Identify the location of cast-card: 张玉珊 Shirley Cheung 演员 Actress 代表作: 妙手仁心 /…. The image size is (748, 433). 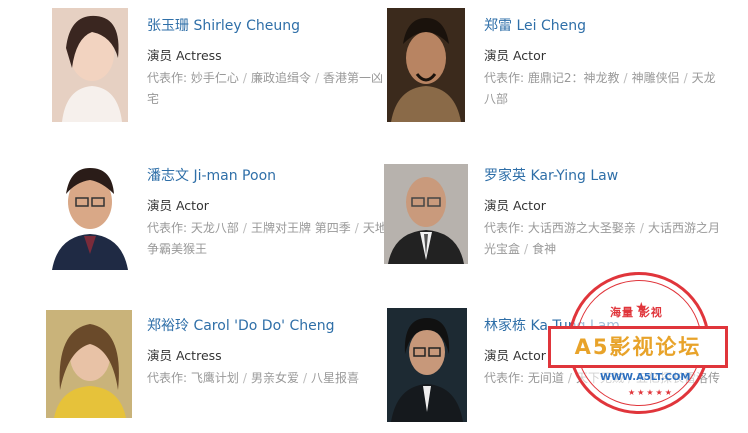
(216, 66).